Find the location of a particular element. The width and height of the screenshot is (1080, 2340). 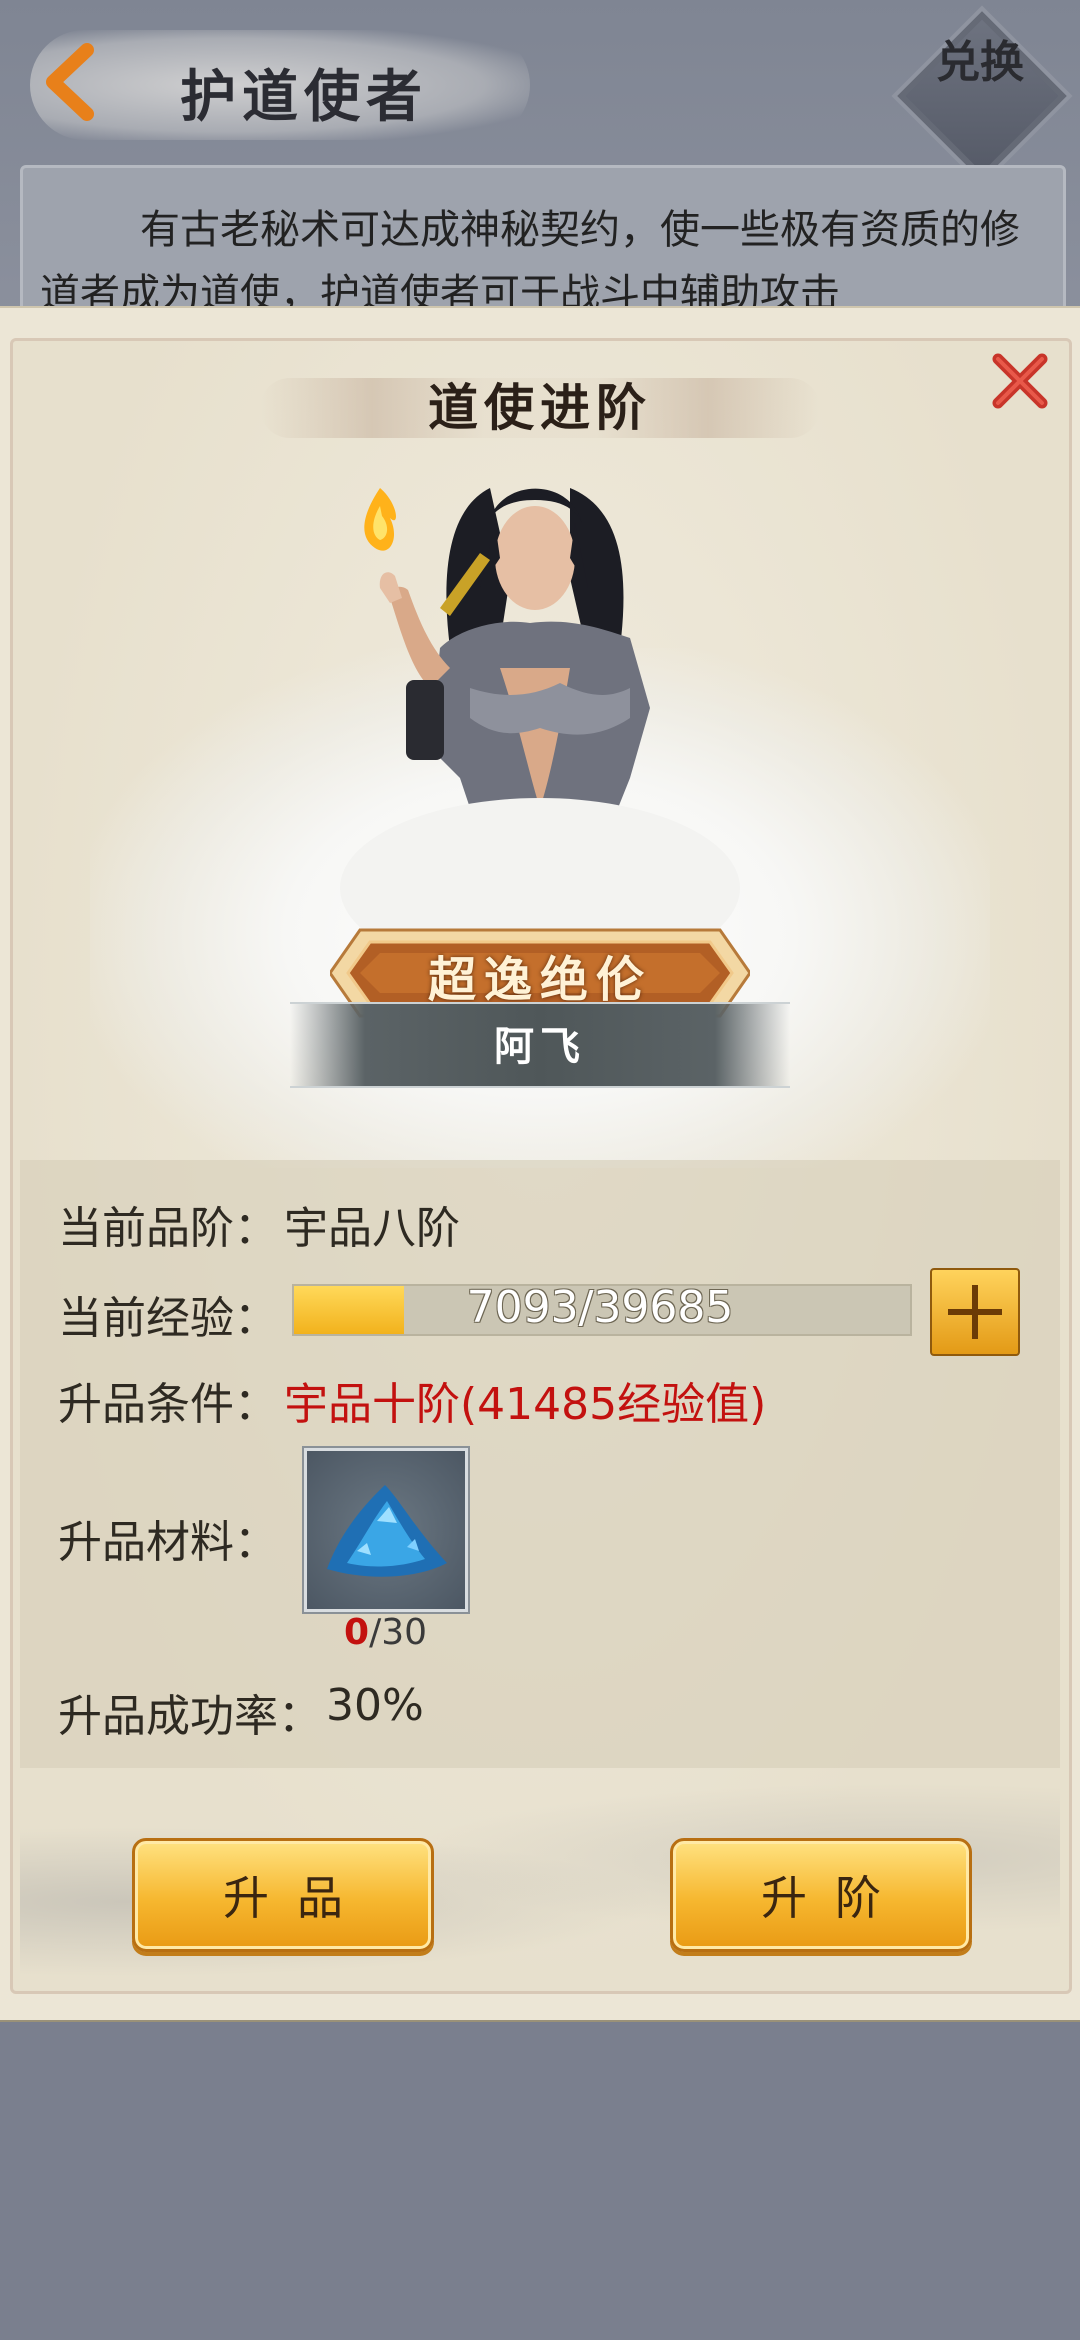

upgrade-rank-label: 升阶 is located at coordinates (835, 1898).